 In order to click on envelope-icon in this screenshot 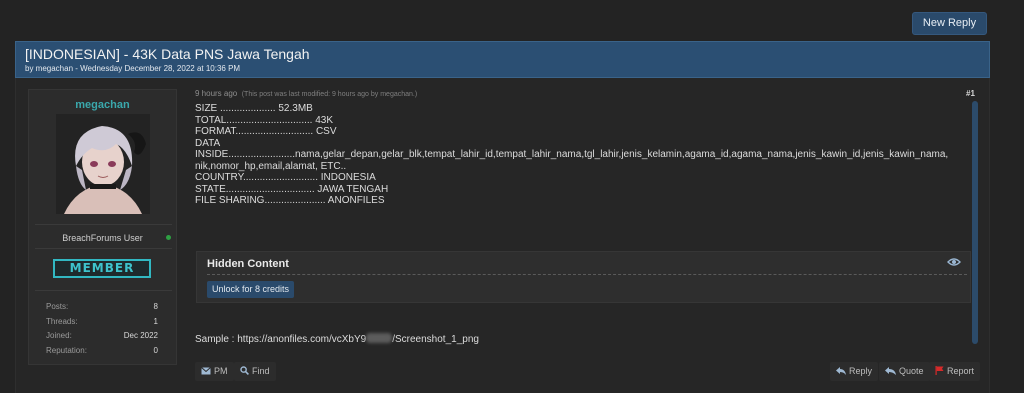, I will do `click(206, 371)`.